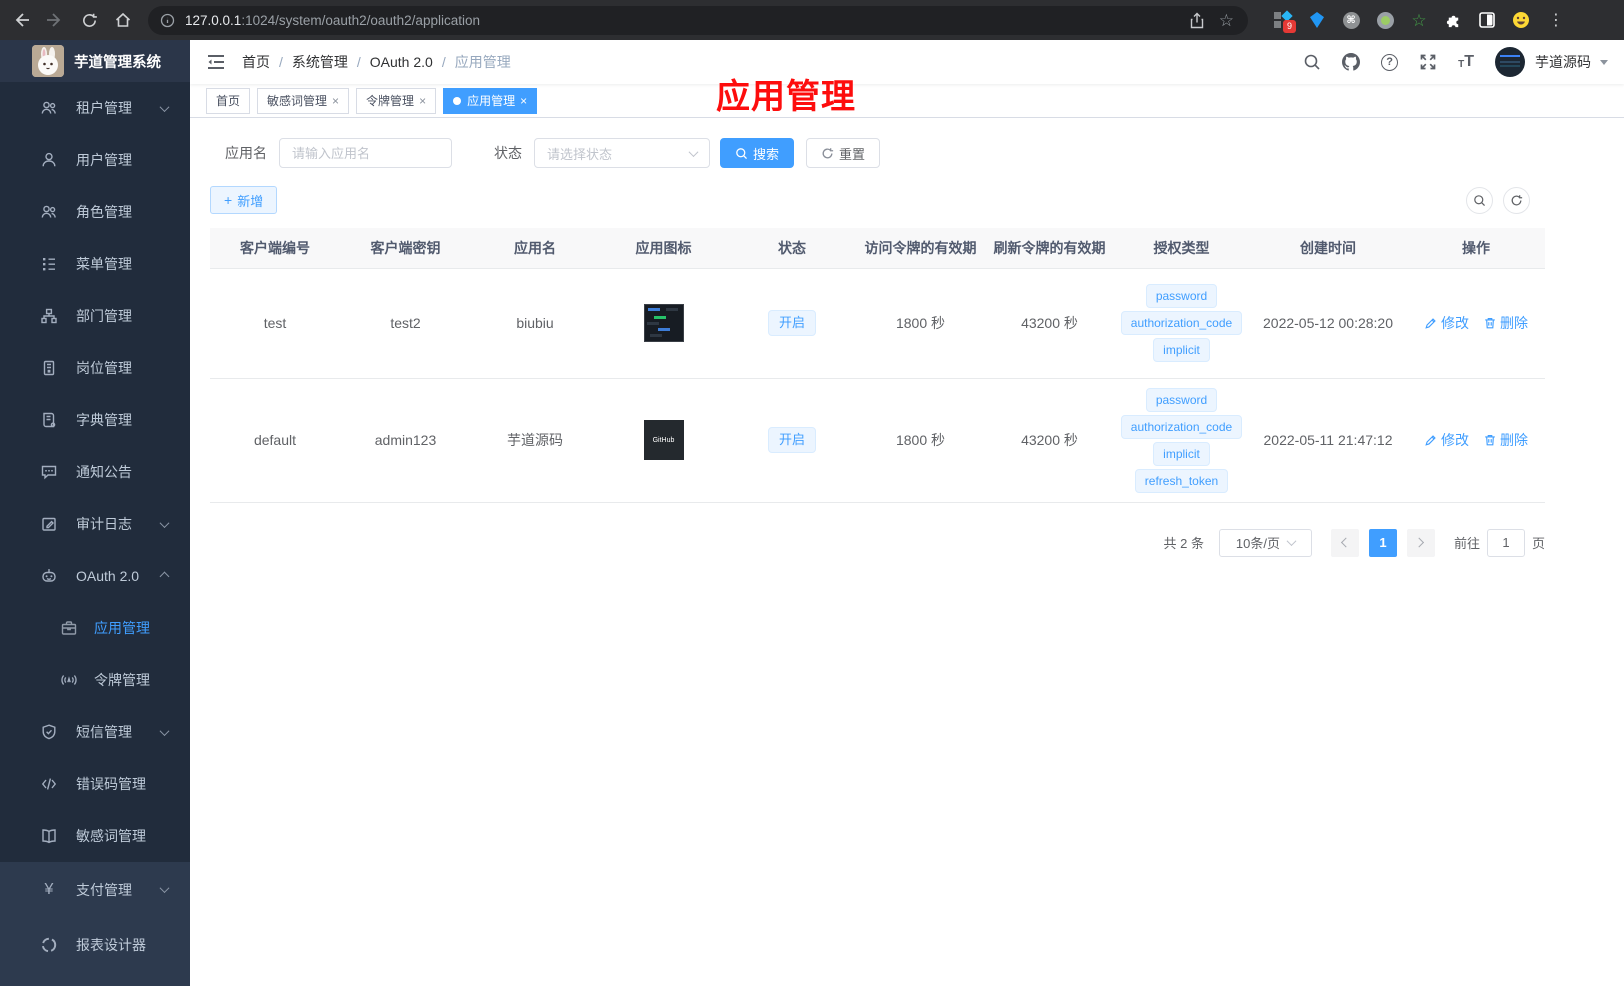  Describe the element at coordinates (1382, 542) in the screenshot. I see `page-number-1: 1` at that location.